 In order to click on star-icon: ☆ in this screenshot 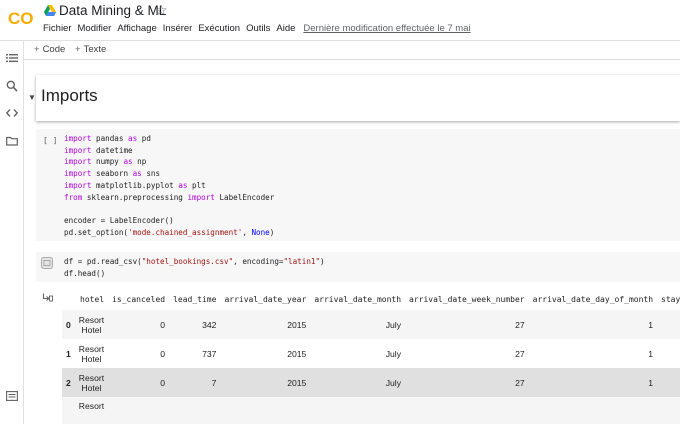, I will do `click(161, 10)`.